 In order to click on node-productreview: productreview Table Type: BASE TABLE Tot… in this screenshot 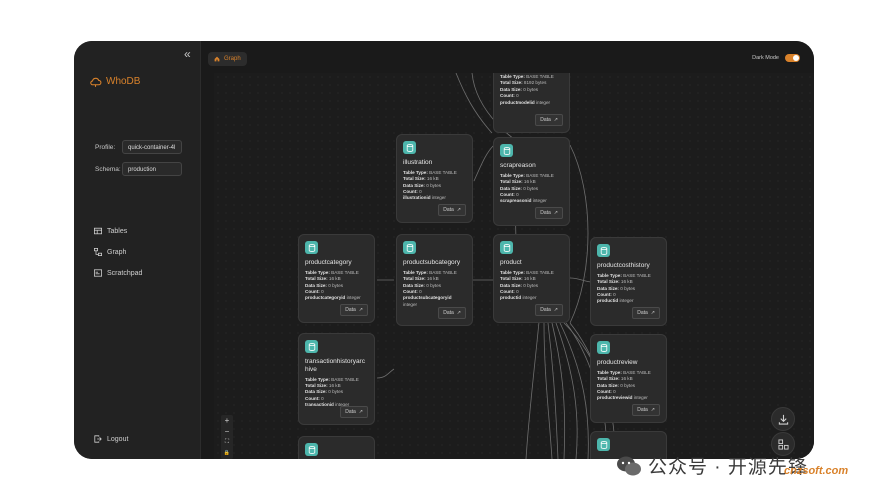, I will do `click(628, 378)`.